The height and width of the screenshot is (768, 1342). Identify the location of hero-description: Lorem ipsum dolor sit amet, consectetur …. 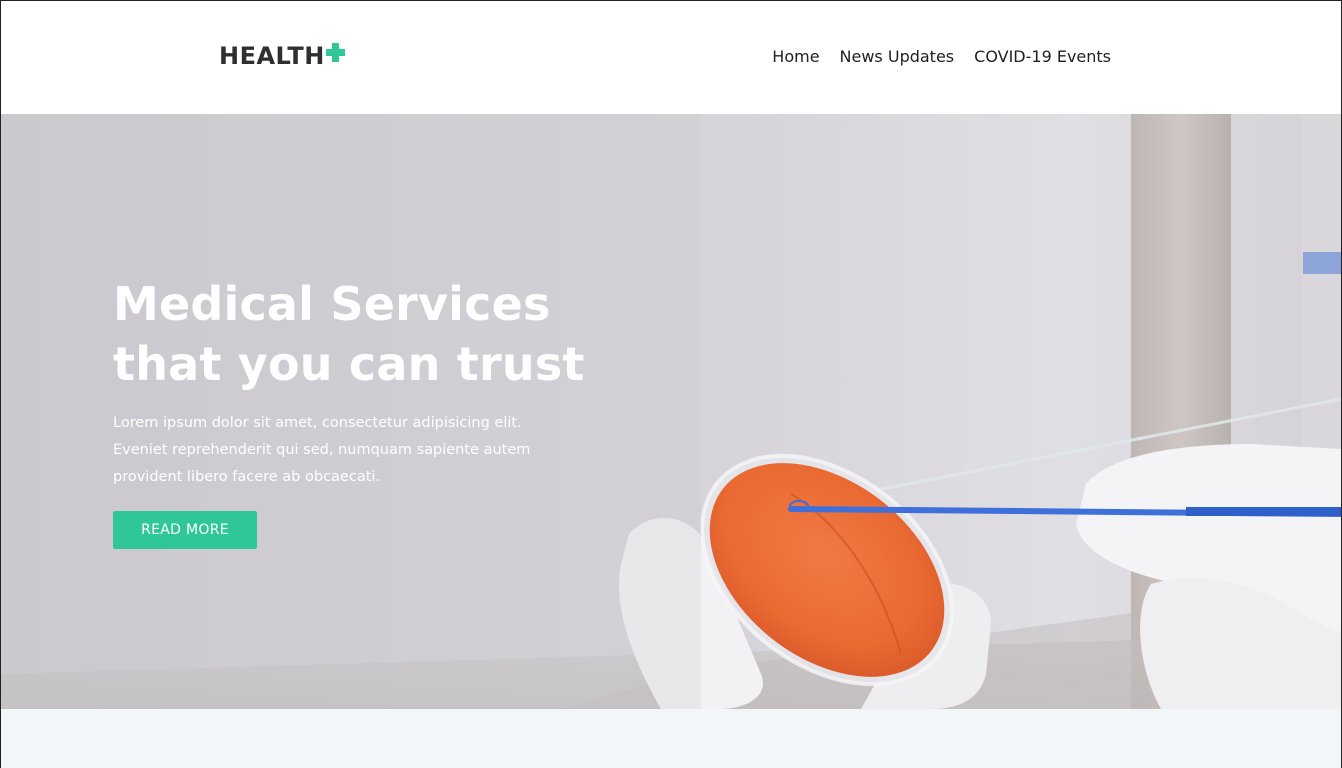
(322, 450).